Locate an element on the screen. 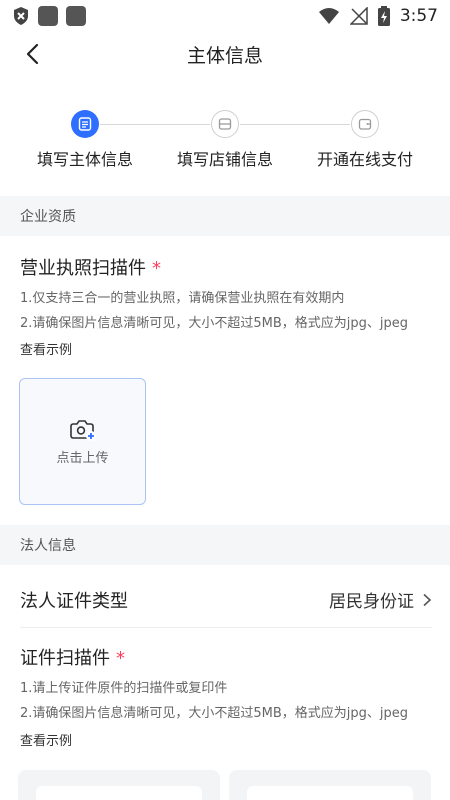  status-right: 3:57 is located at coordinates (378, 16).